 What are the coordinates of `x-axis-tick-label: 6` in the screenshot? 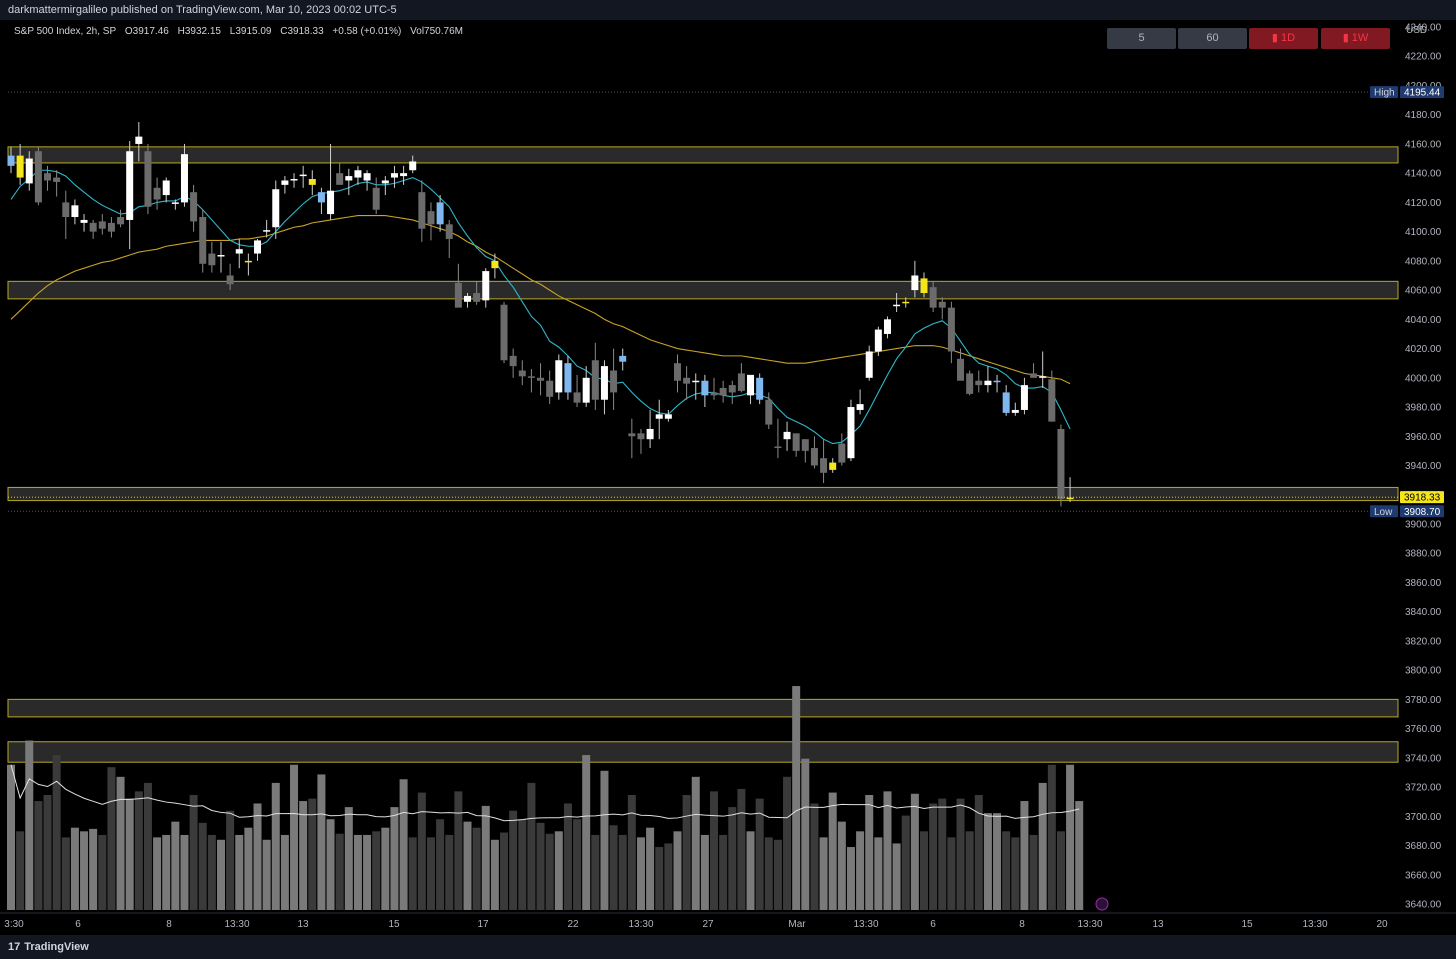 It's located at (78, 924).